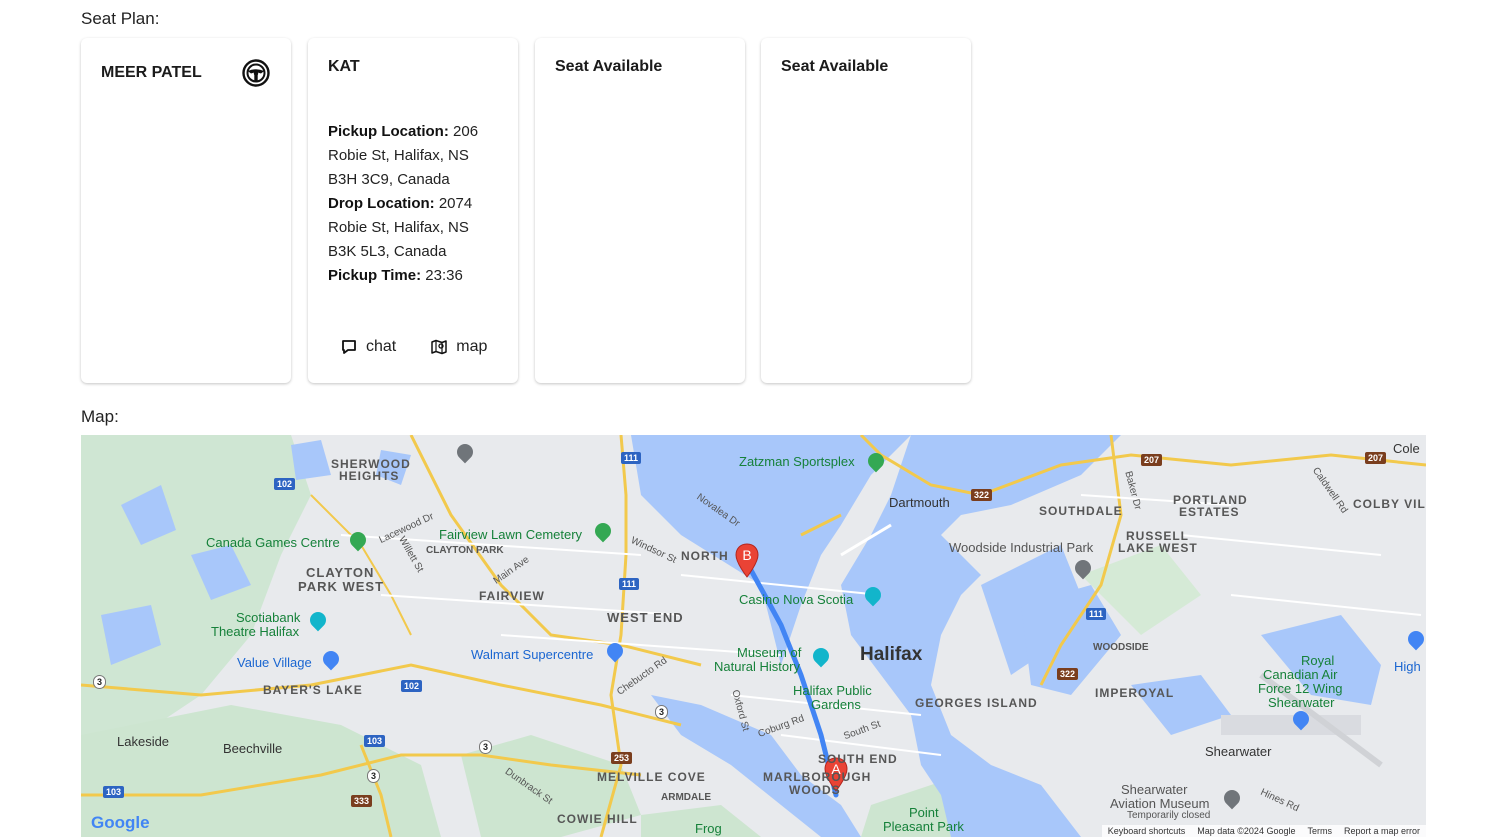  Describe the element at coordinates (769, 652) in the screenshot. I see `map-label-museum-1: Museum of` at that location.